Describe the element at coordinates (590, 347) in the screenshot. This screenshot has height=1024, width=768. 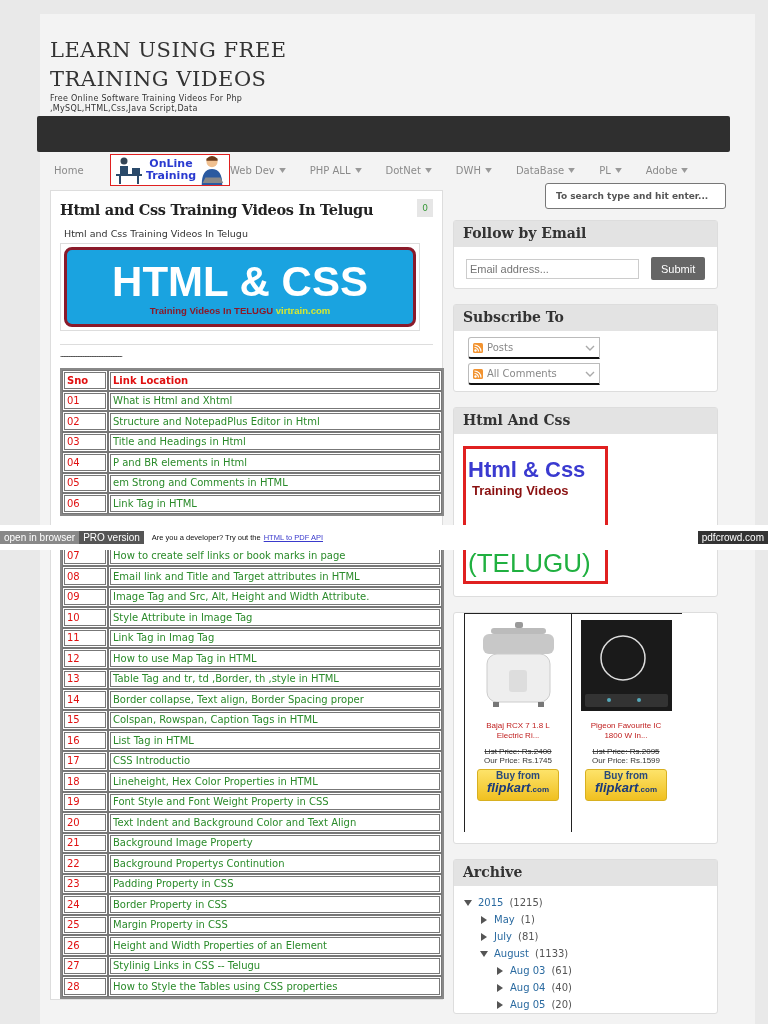
I see `chevron-icon` at that location.